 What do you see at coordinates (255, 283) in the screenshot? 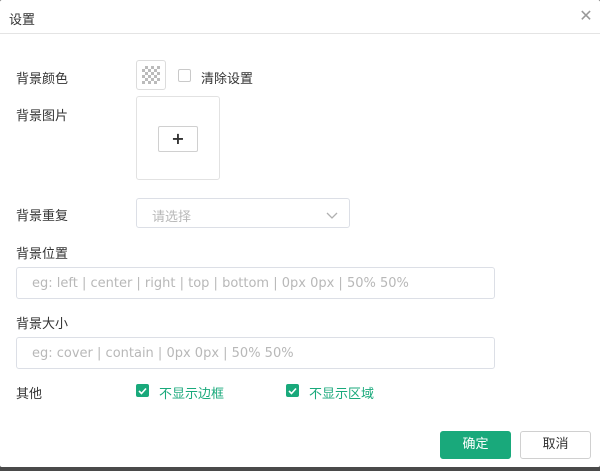
I see `bg-position-input` at bounding box center [255, 283].